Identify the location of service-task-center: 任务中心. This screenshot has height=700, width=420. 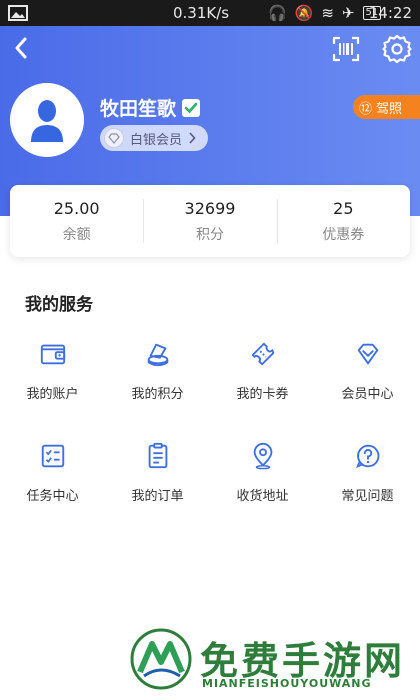
(52, 473).